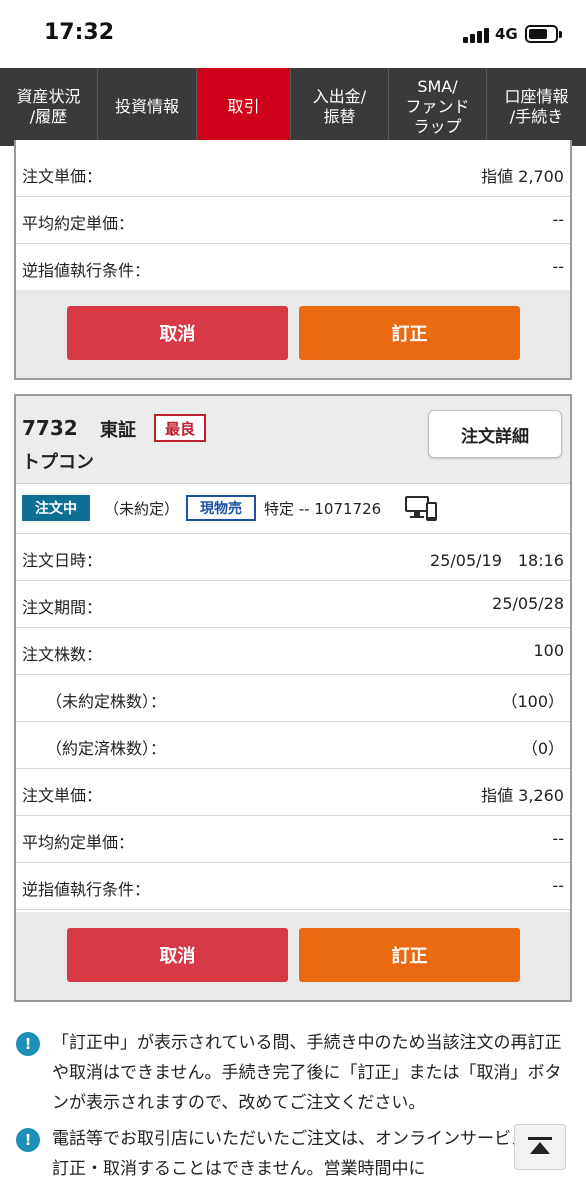 The image size is (586, 1200). Describe the element at coordinates (79, 32) in the screenshot. I see `status-time: 17:32` at that location.